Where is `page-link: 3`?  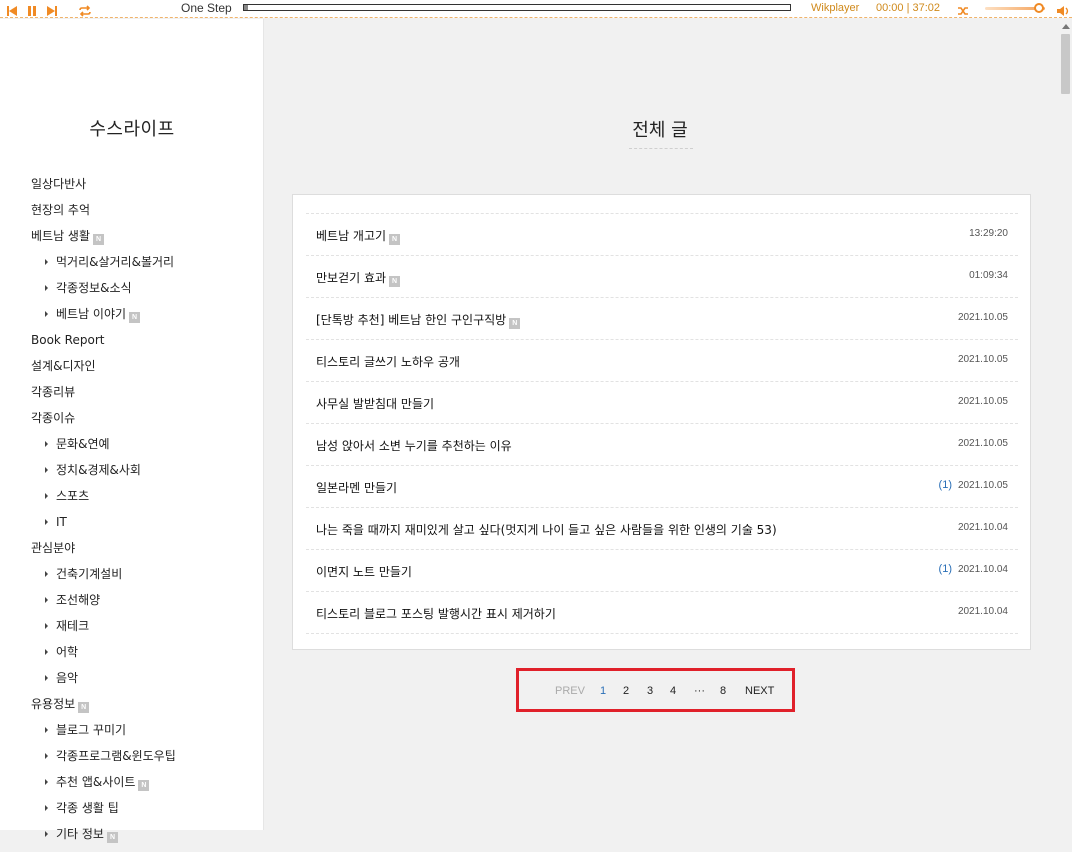 page-link: 3 is located at coordinates (650, 691).